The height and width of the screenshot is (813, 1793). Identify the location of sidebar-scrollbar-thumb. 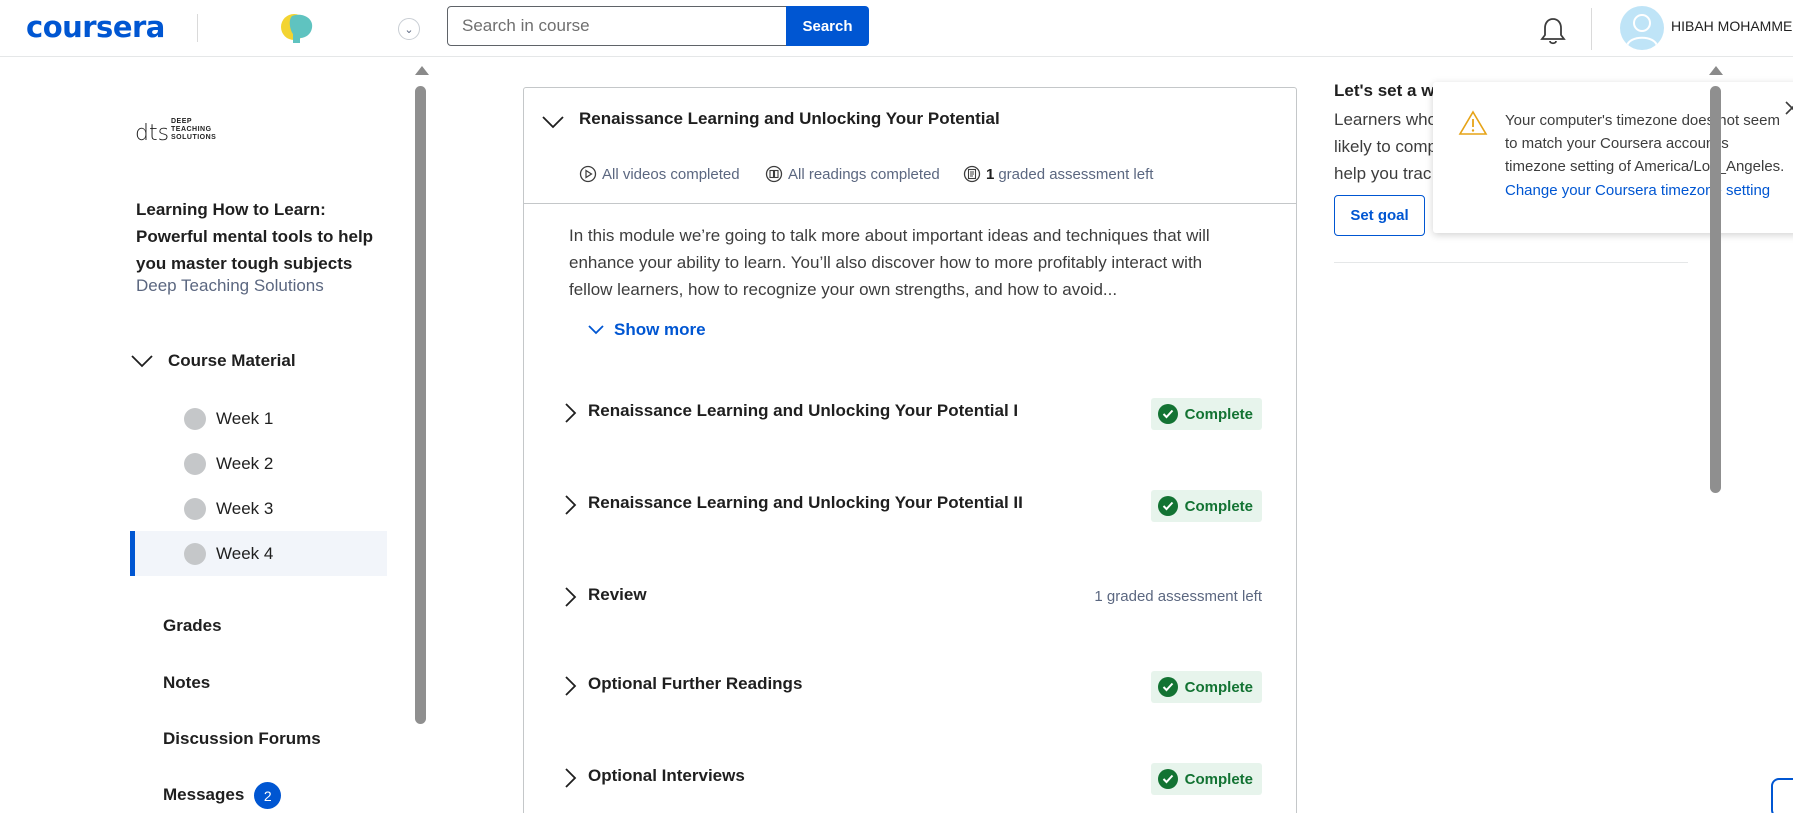
(420, 405).